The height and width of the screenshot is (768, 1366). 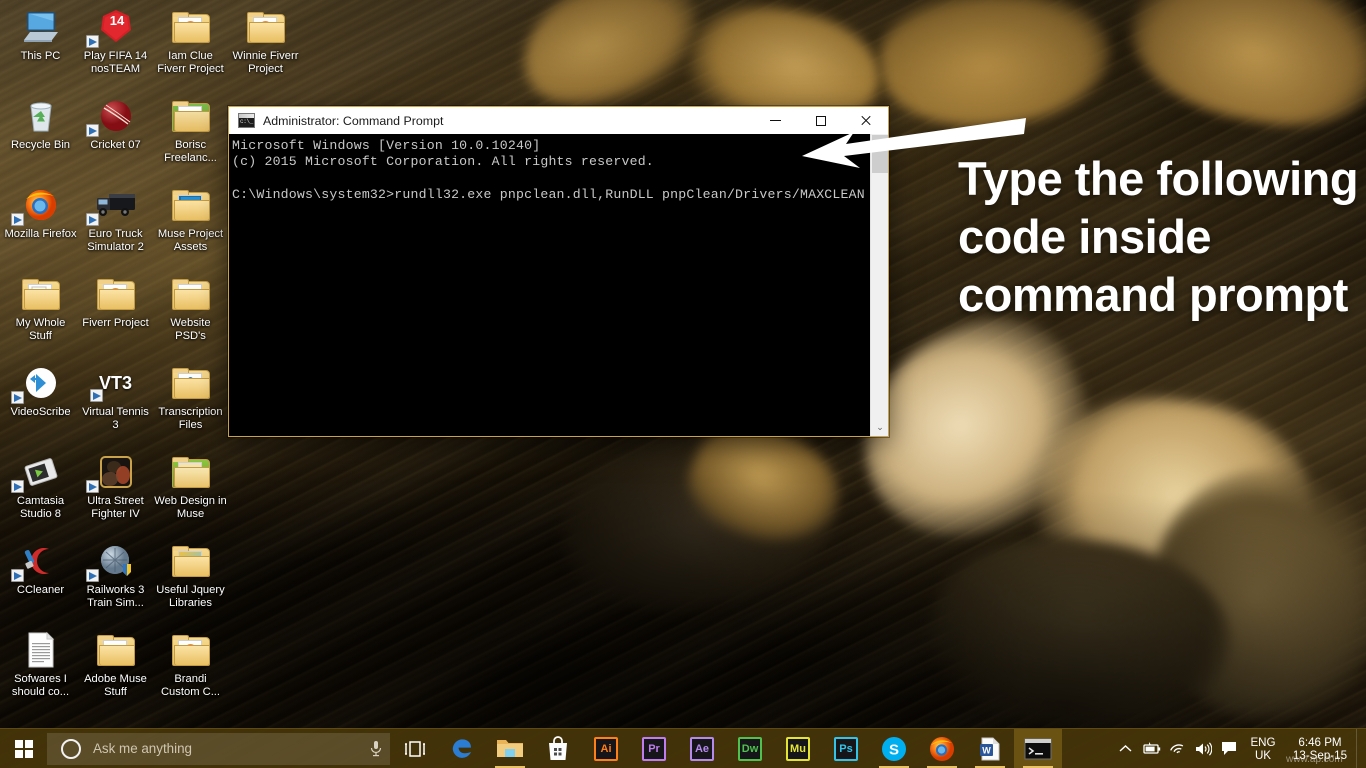 What do you see at coordinates (1229, 748) in the screenshot?
I see `action-center-button` at bounding box center [1229, 748].